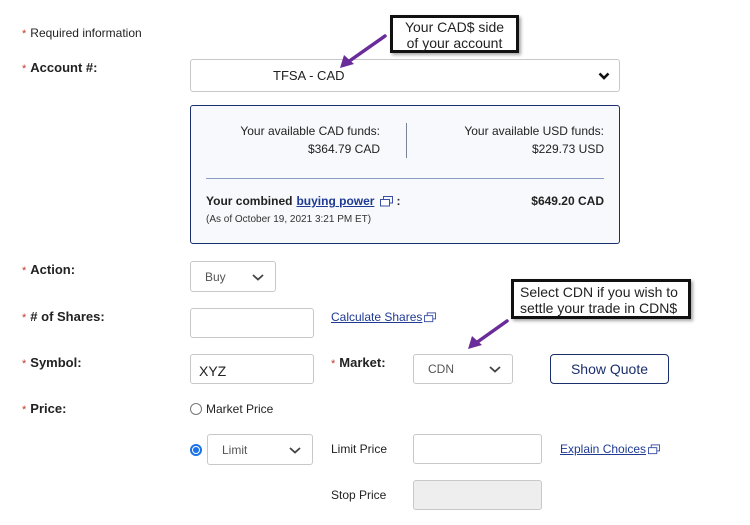 The height and width of the screenshot is (525, 750). Describe the element at coordinates (240, 409) in the screenshot. I see `market-price-label: Market Price` at that location.